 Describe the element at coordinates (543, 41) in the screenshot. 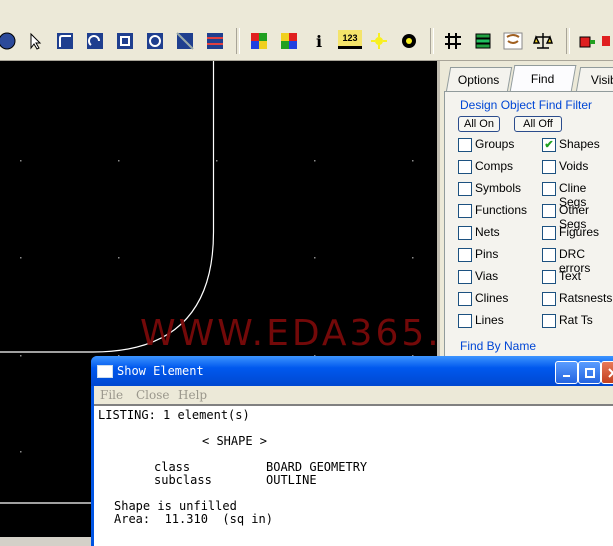

I see `balance-icon` at that location.